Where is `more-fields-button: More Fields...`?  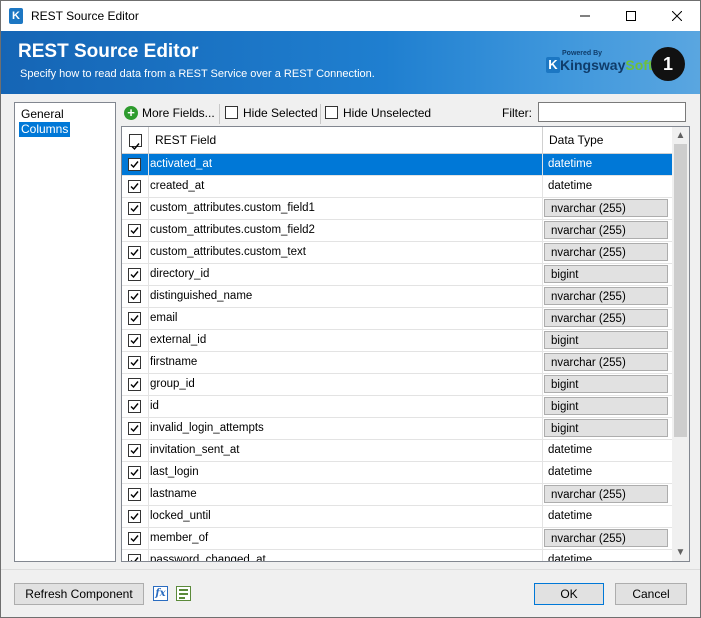
more-fields-button: More Fields... is located at coordinates (178, 113).